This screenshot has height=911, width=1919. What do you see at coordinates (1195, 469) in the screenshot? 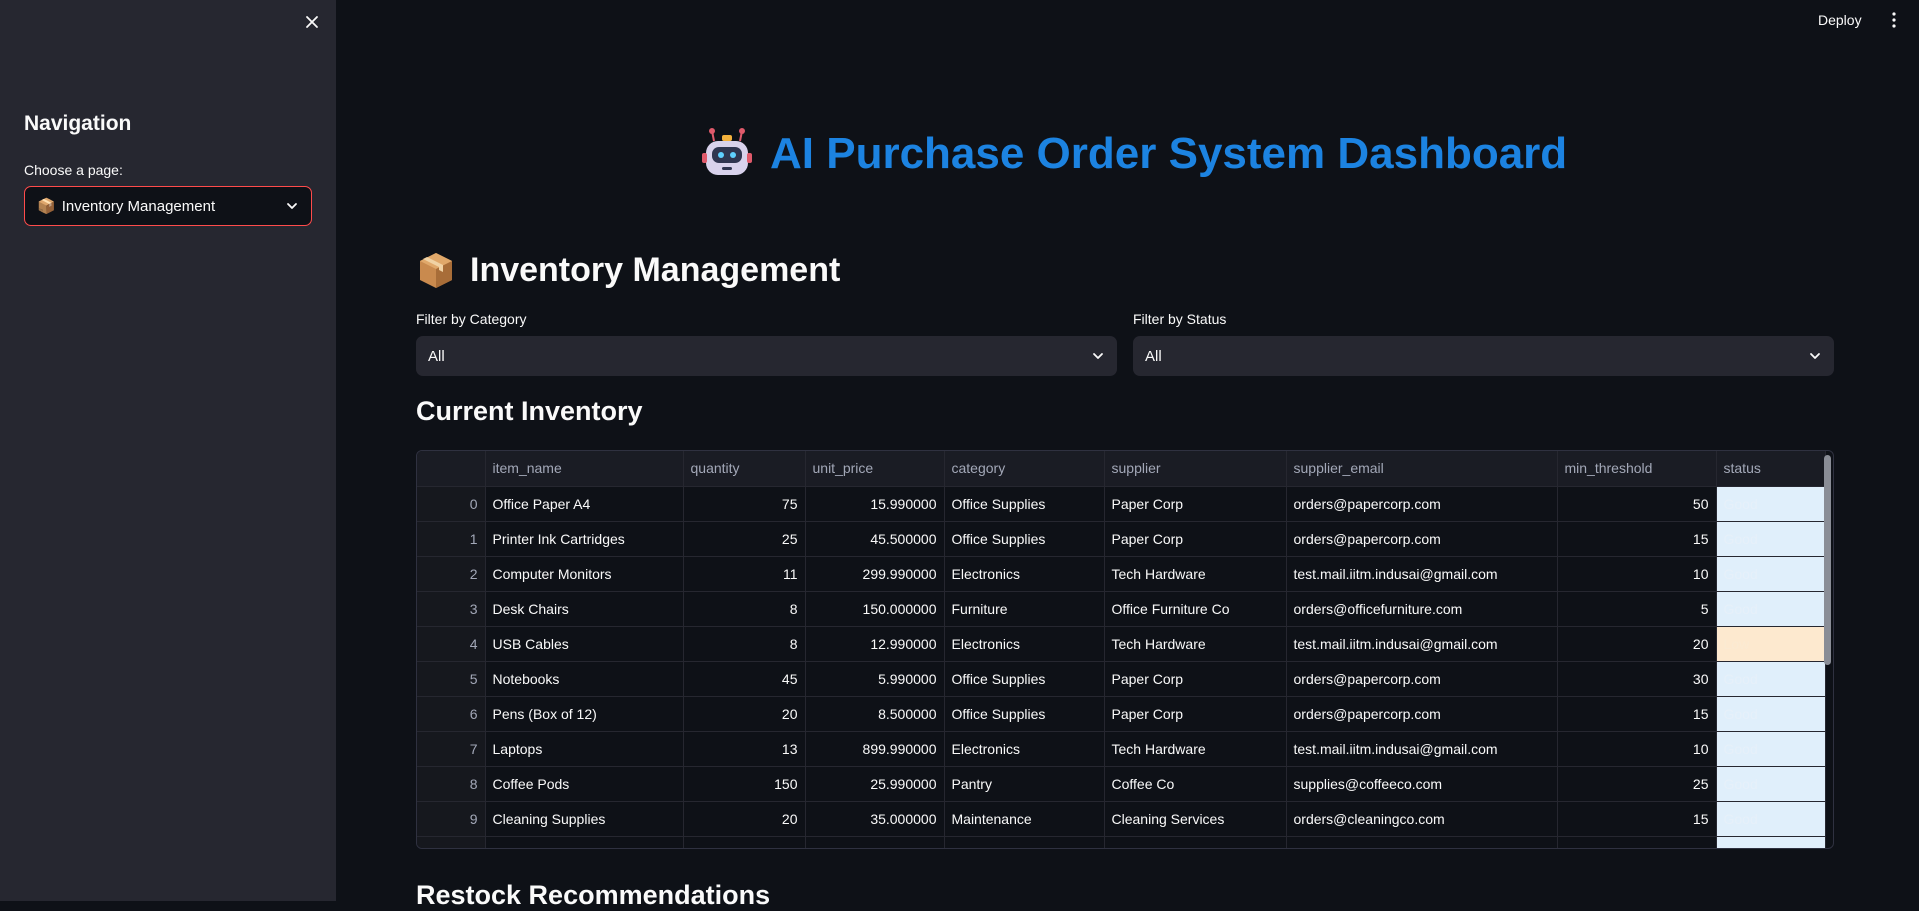
I see `column-header-supplier: supplier` at bounding box center [1195, 469].